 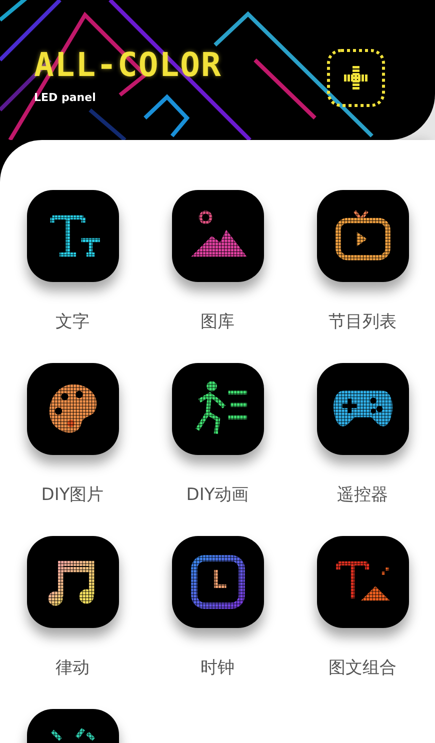 What do you see at coordinates (217, 495) in the screenshot?
I see `tile-label: DIY动画` at bounding box center [217, 495].